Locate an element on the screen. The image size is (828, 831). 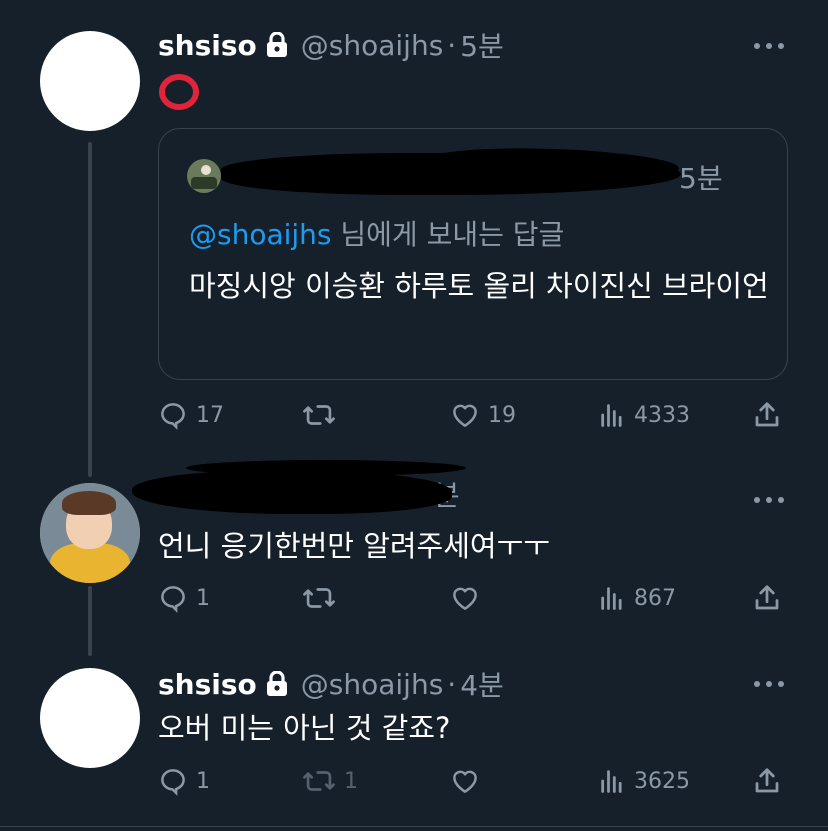
action-bar: 1 1 3625 is located at coordinates (471, 781).